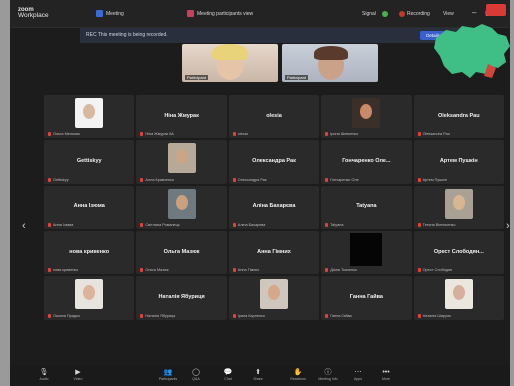  I want to click on participant-tile: Ірина Шевченко, so click(366, 117).